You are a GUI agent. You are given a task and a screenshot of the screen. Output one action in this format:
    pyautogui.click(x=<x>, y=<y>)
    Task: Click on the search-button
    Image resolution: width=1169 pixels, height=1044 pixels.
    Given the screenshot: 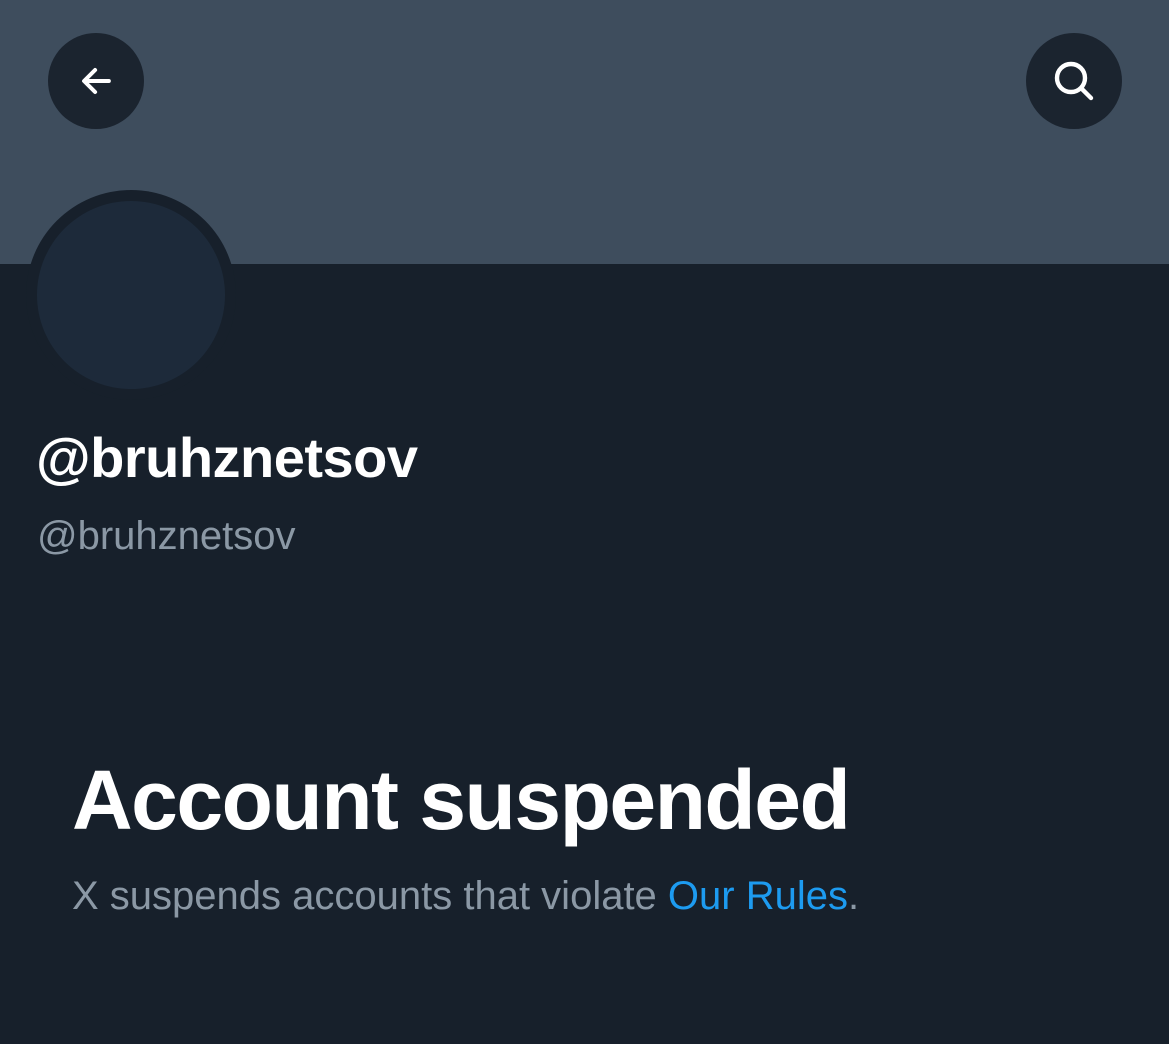 What is the action you would take?
    pyautogui.click(x=1074, y=81)
    